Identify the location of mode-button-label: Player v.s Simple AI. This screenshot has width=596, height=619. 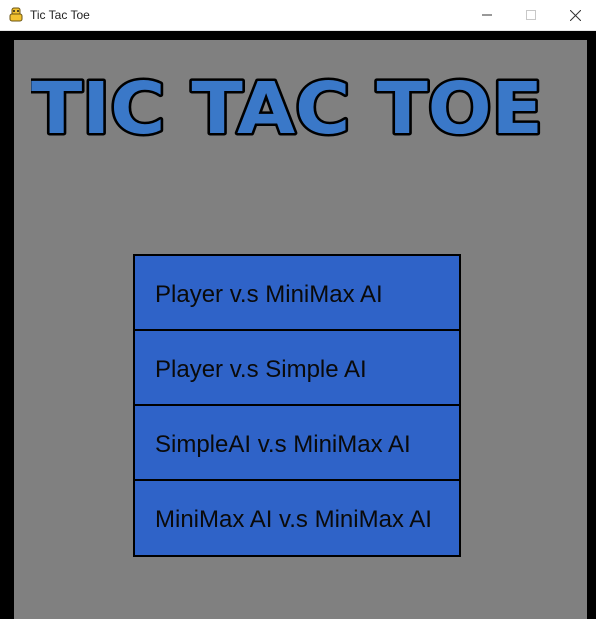
(261, 369).